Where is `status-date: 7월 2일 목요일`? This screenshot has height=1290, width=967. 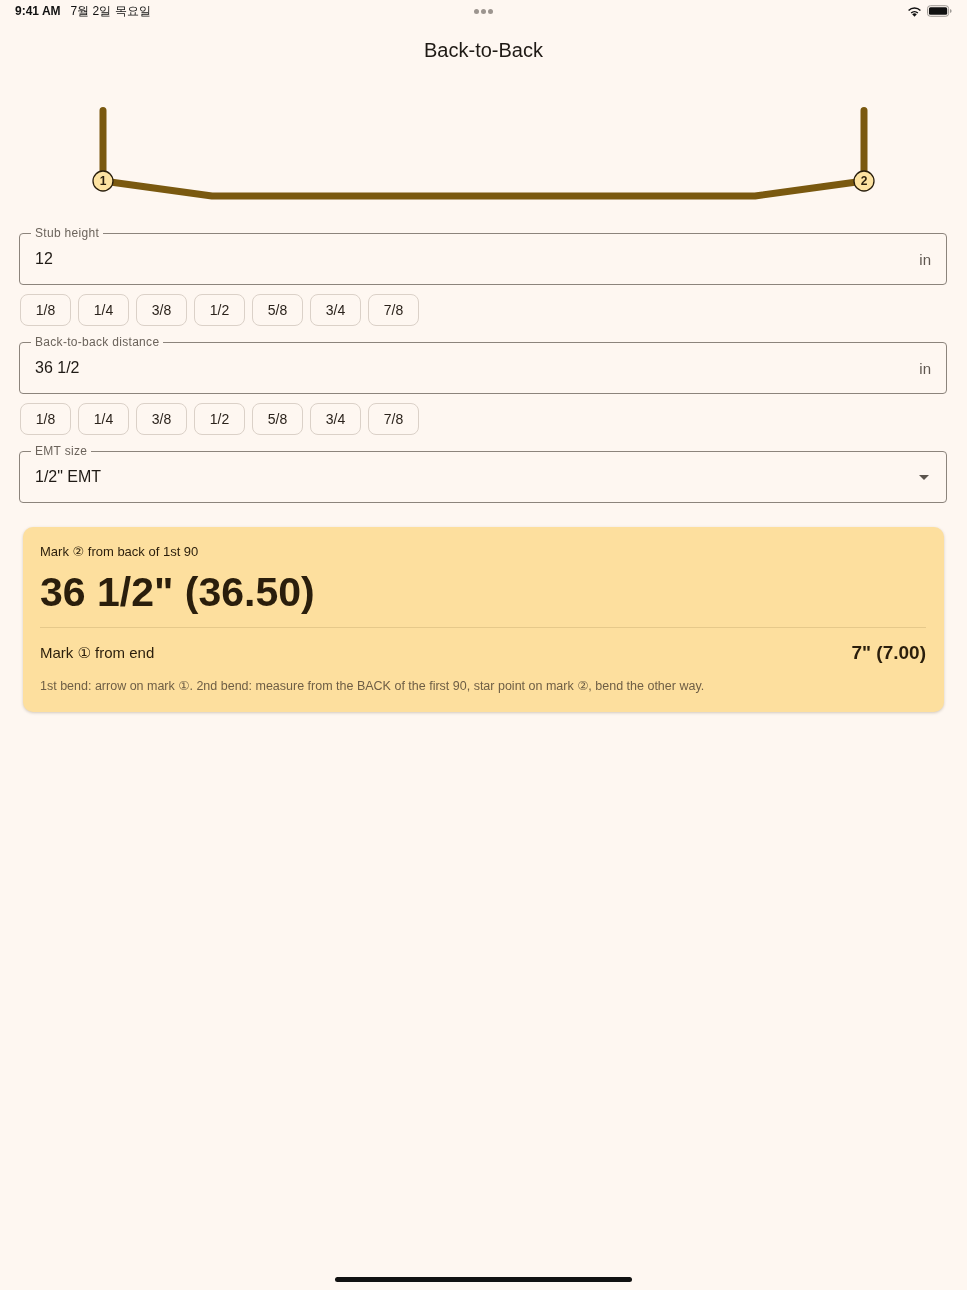
status-date: 7월 2일 목요일 is located at coordinates (110, 11).